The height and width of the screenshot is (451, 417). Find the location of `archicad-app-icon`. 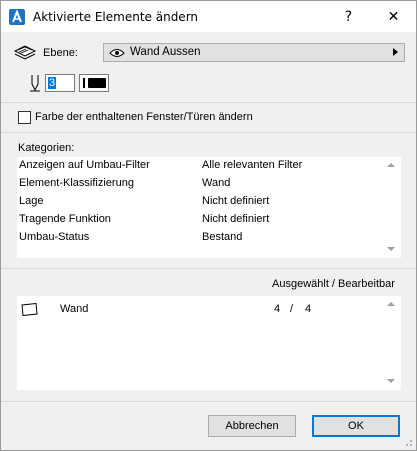

archicad-app-icon is located at coordinates (17, 17).